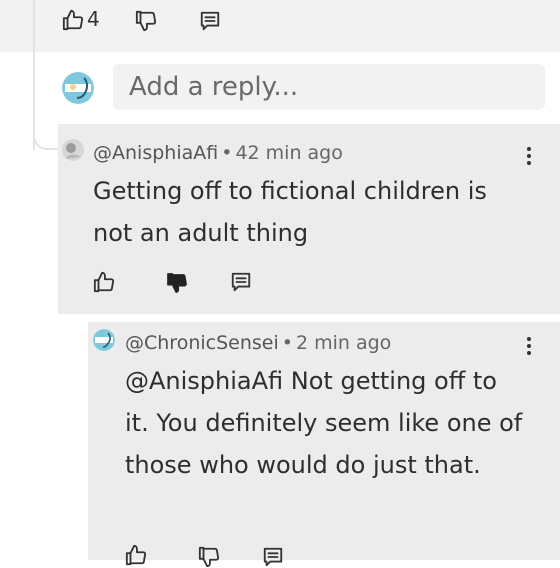 The width and height of the screenshot is (560, 568). What do you see at coordinates (202, 343) in the screenshot?
I see `username: @ChronicSensei` at bounding box center [202, 343].